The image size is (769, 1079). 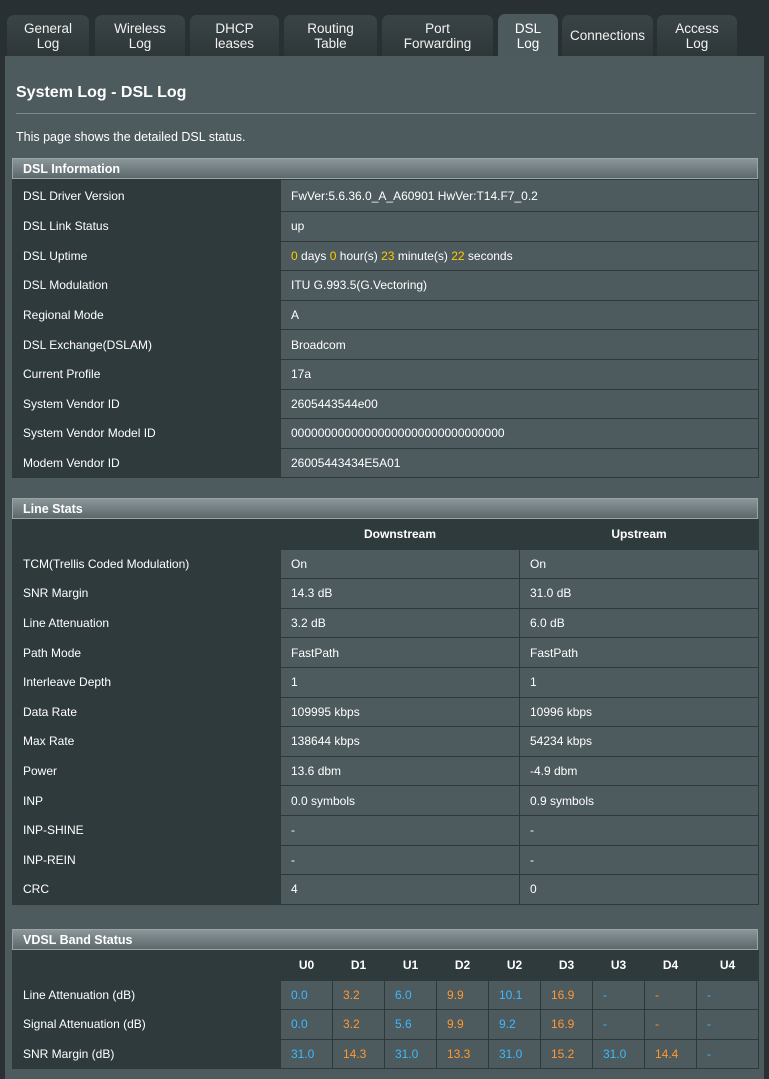 What do you see at coordinates (400, 682) in the screenshot?
I see `downstream-value: 1` at bounding box center [400, 682].